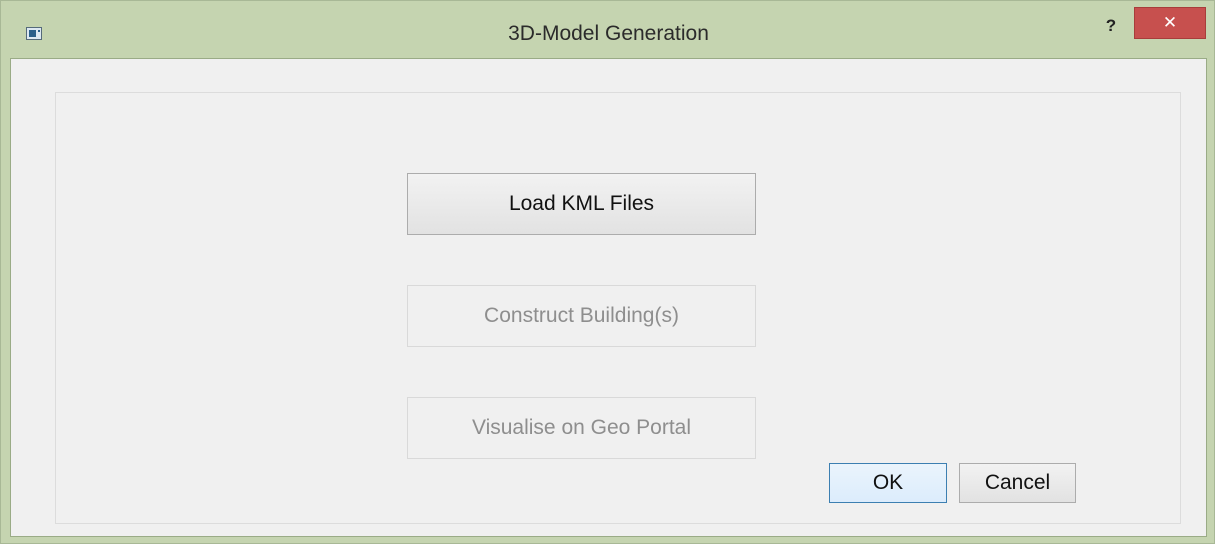  What do you see at coordinates (608, 33) in the screenshot?
I see `window-title: 3D-Model Generation` at bounding box center [608, 33].